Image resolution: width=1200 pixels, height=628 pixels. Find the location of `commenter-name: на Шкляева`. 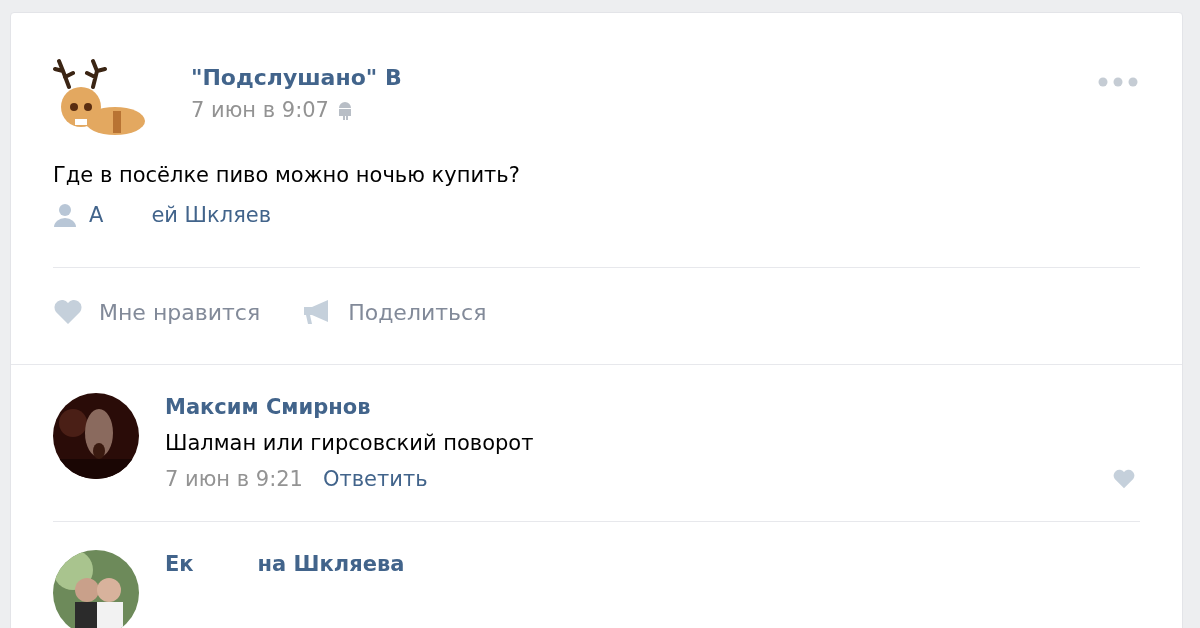

commenter-name: на Шкляева is located at coordinates (331, 564).